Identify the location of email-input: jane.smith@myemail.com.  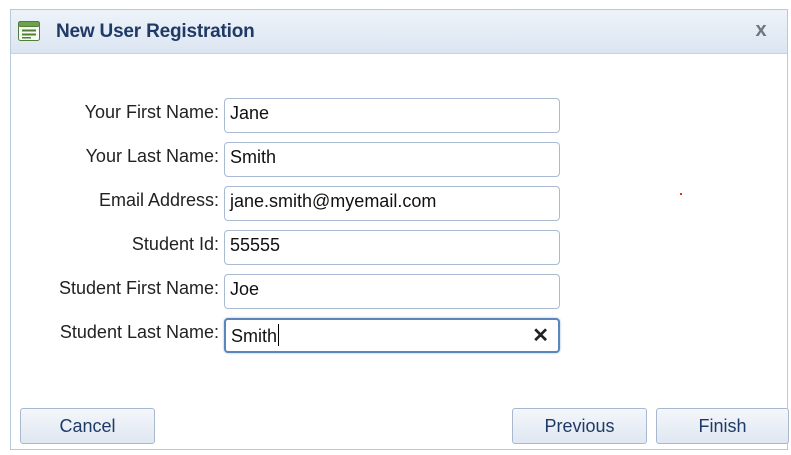
(392, 203).